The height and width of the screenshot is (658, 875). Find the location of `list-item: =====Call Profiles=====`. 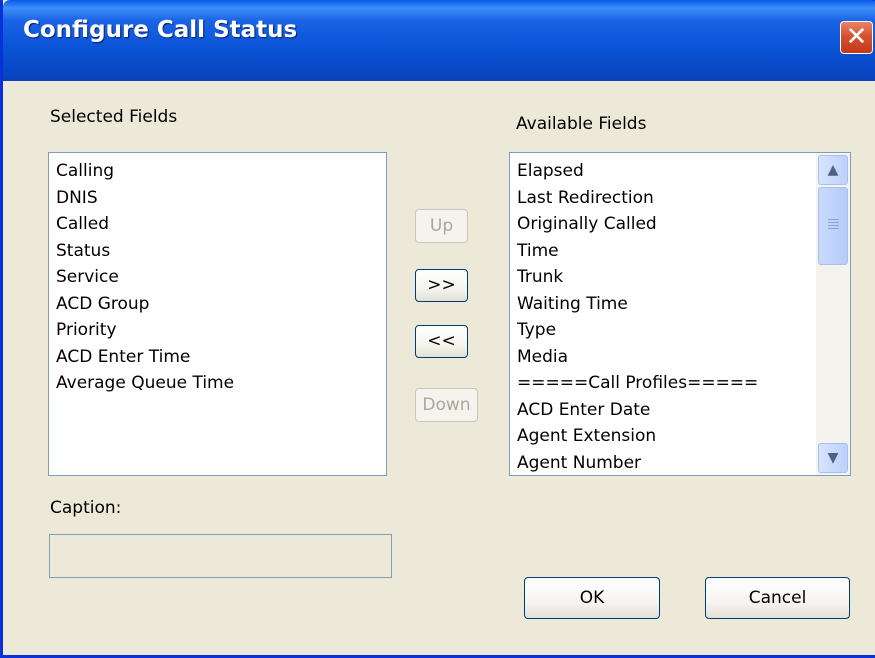

list-item: =====Call Profiles===== is located at coordinates (663, 383).